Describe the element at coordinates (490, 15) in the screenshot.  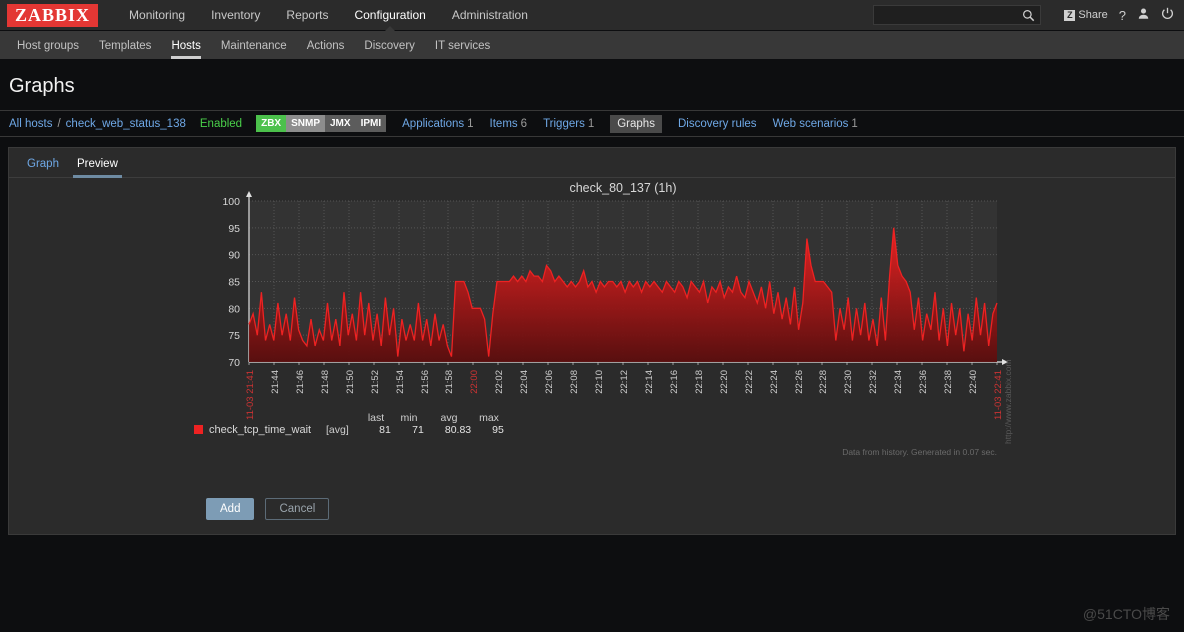
I see `menu-item-administration: Administration` at that location.